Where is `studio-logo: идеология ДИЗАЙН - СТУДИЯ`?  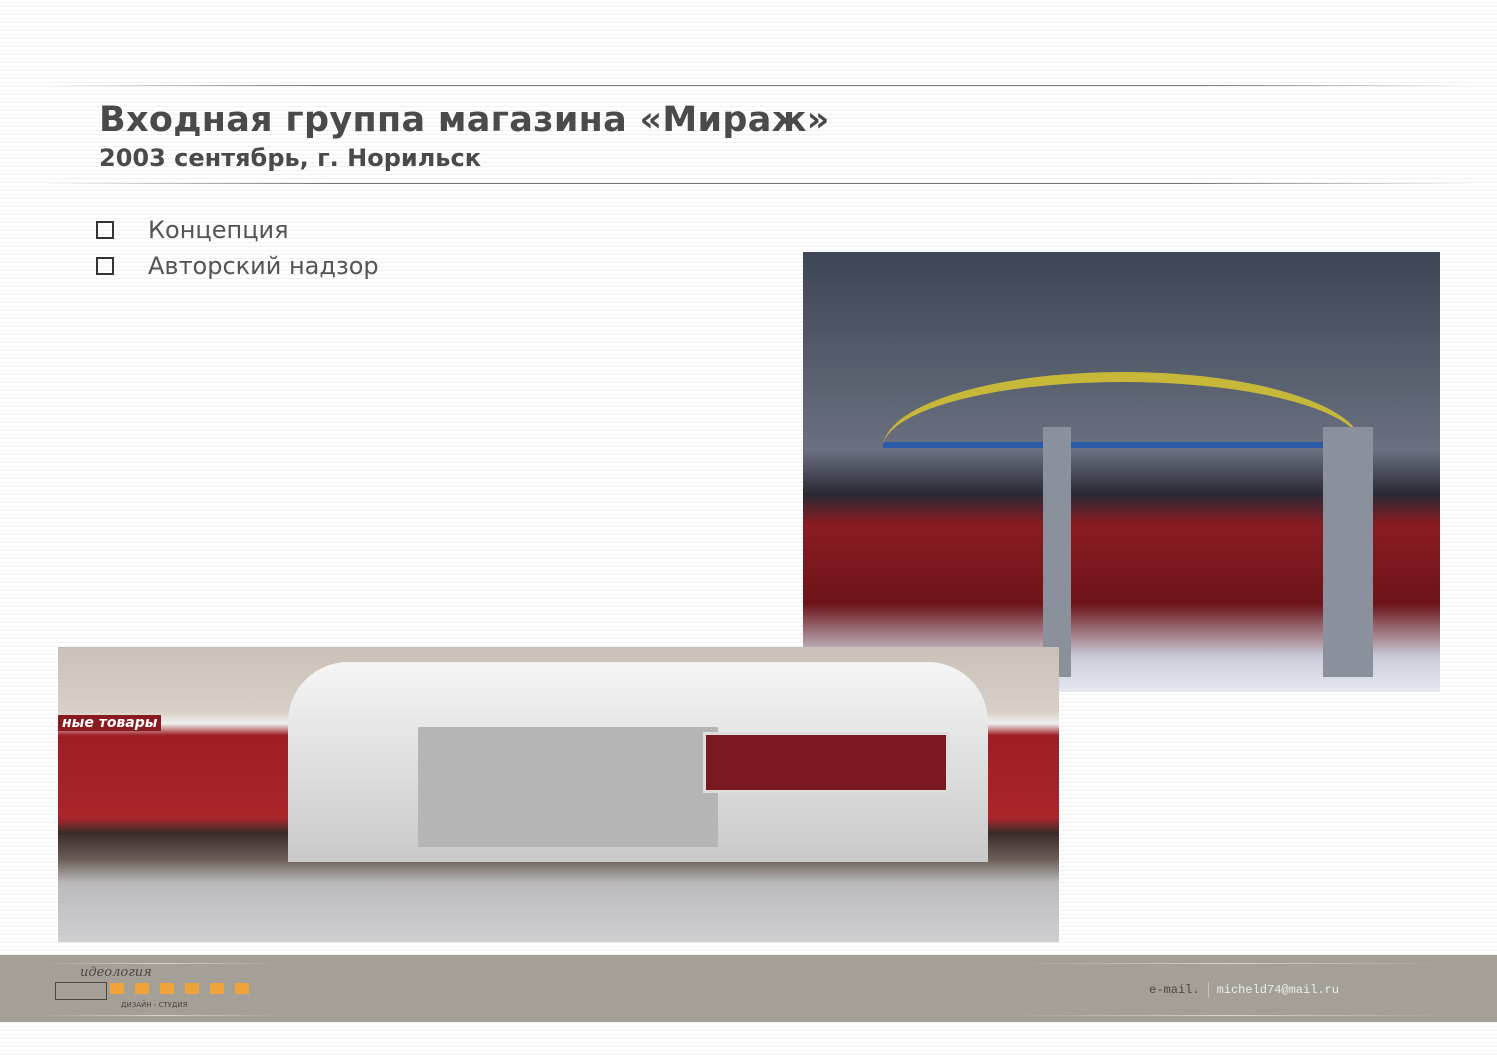
studio-logo: идеология ДИЗАЙН - СТУДИЯ is located at coordinates (162, 988).